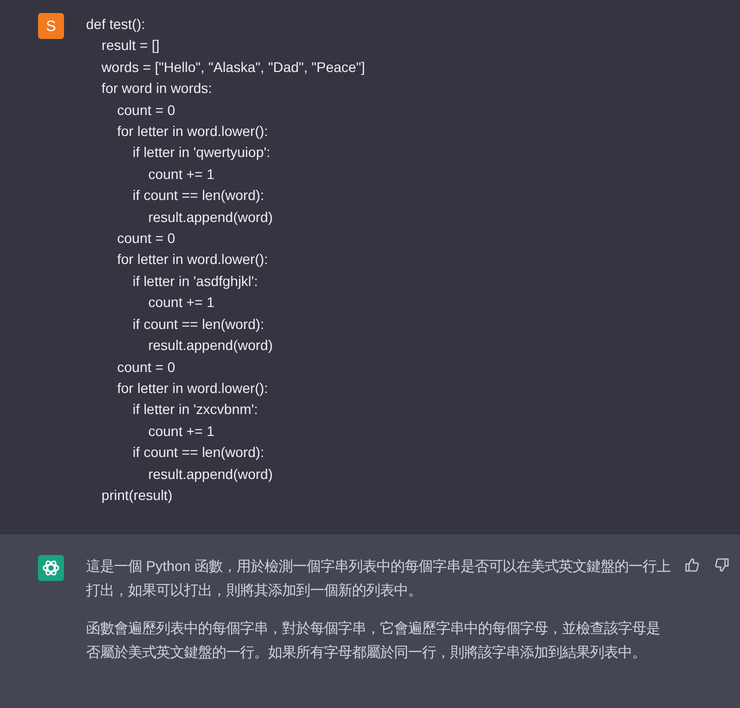 The width and height of the screenshot is (740, 708). Describe the element at coordinates (692, 565) in the screenshot. I see `thumbs-up-icon` at that location.